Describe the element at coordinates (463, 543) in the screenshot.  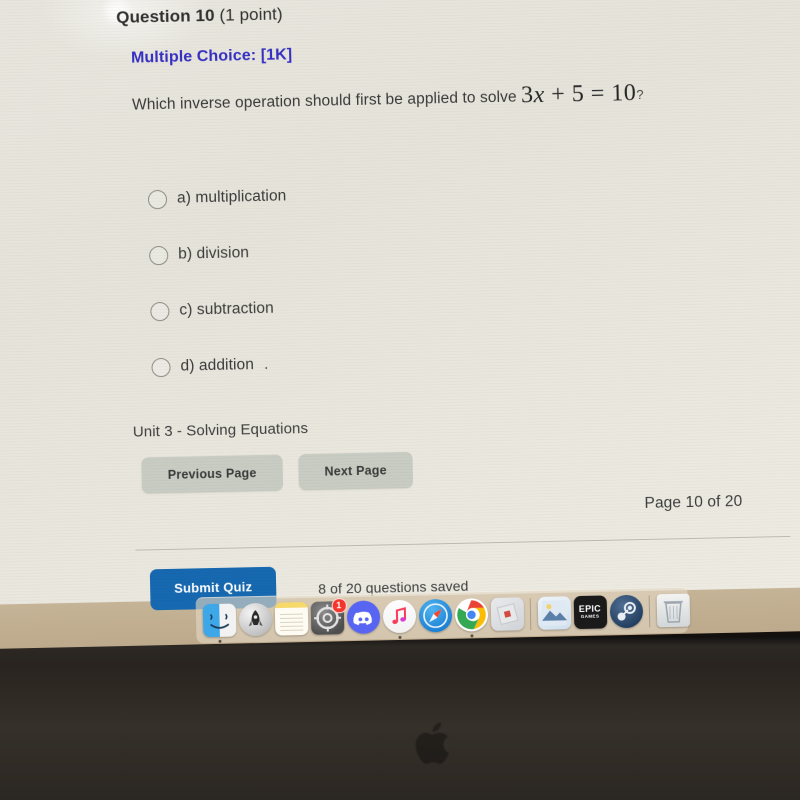
I see `footer-divider` at that location.